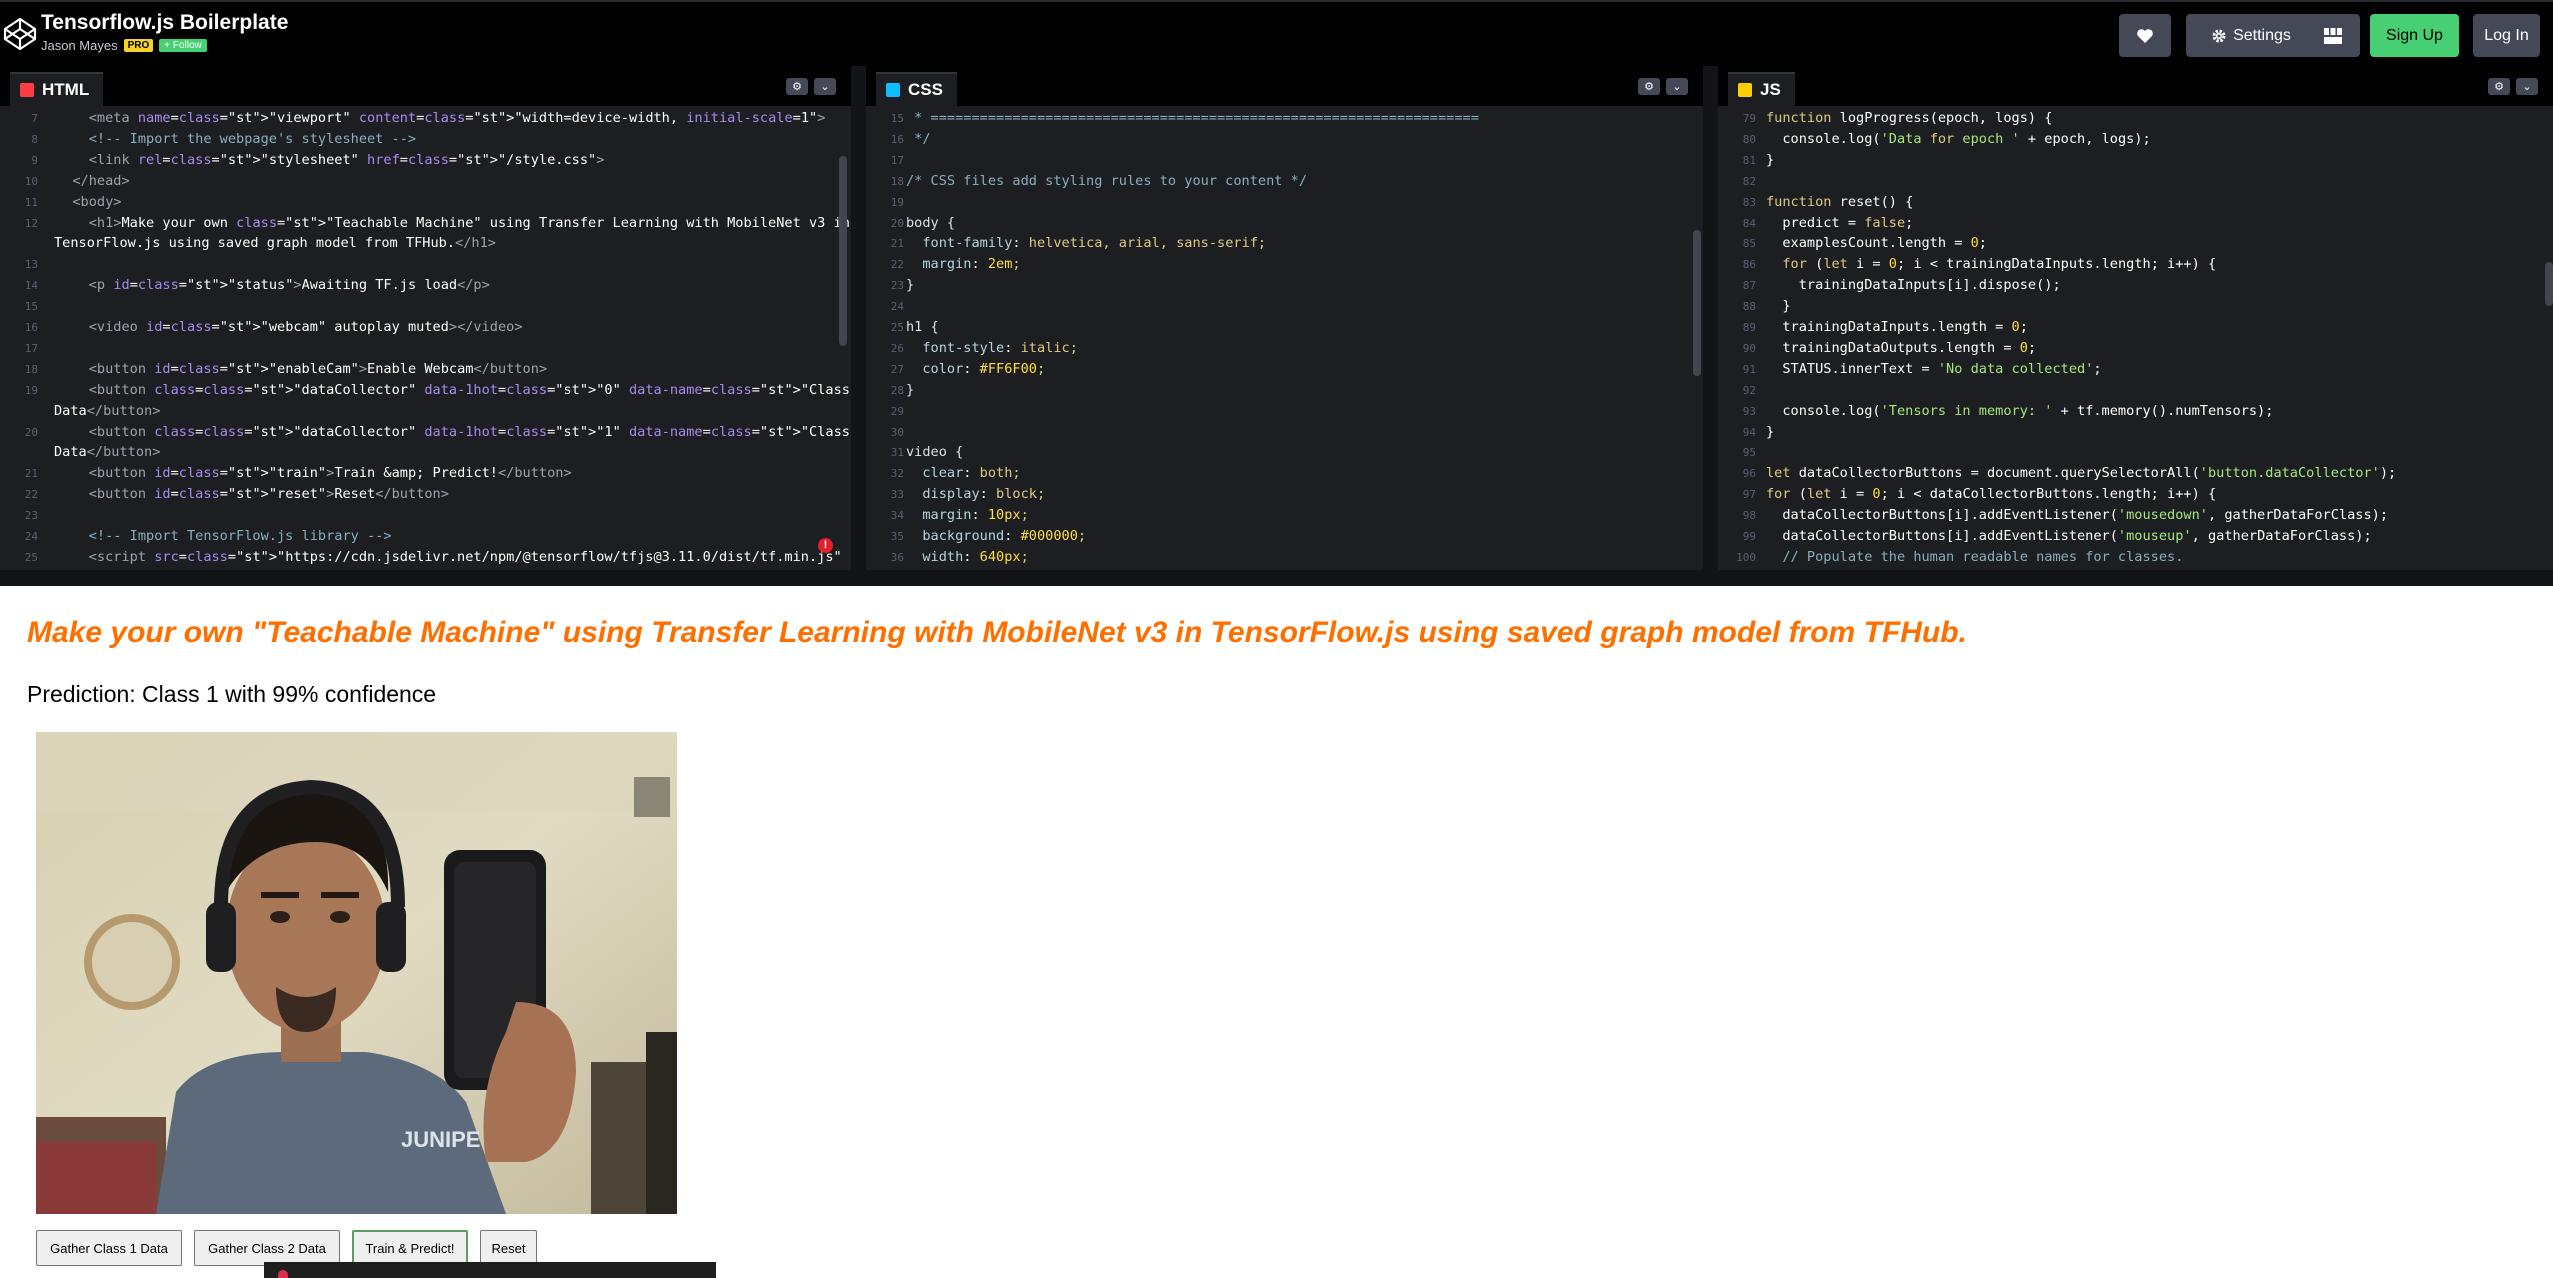 The width and height of the screenshot is (2553, 1278). Describe the element at coordinates (922, 327) in the screenshot. I see `code-line: h1 {` at that location.